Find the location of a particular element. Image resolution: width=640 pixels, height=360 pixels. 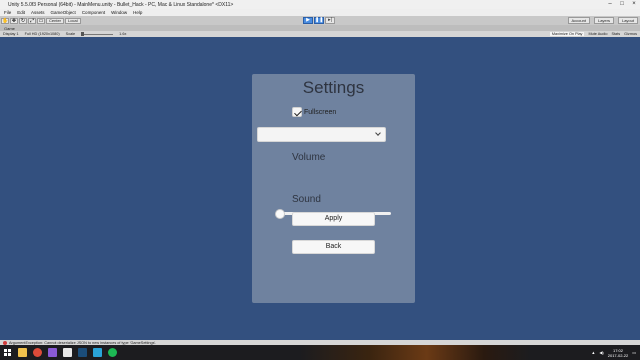

step-button: ▸| is located at coordinates (330, 20).